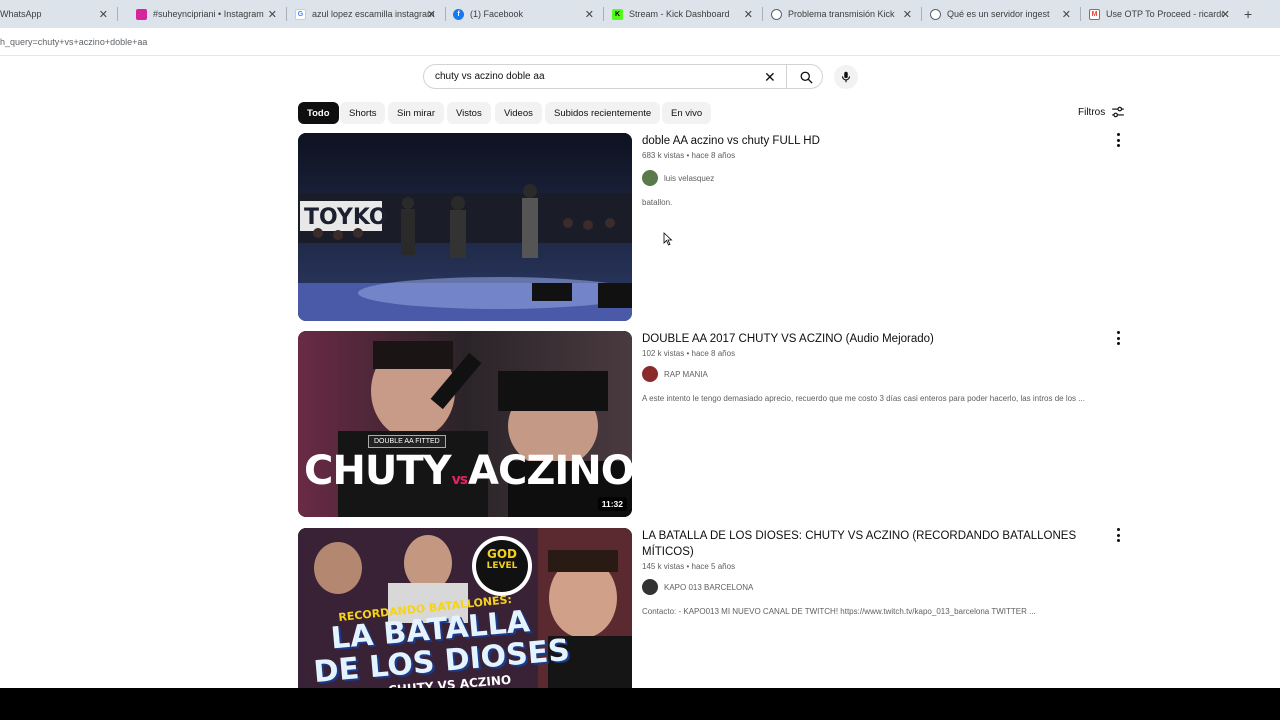  What do you see at coordinates (689, 178) in the screenshot?
I see `channel-name: luis velasquez` at bounding box center [689, 178].